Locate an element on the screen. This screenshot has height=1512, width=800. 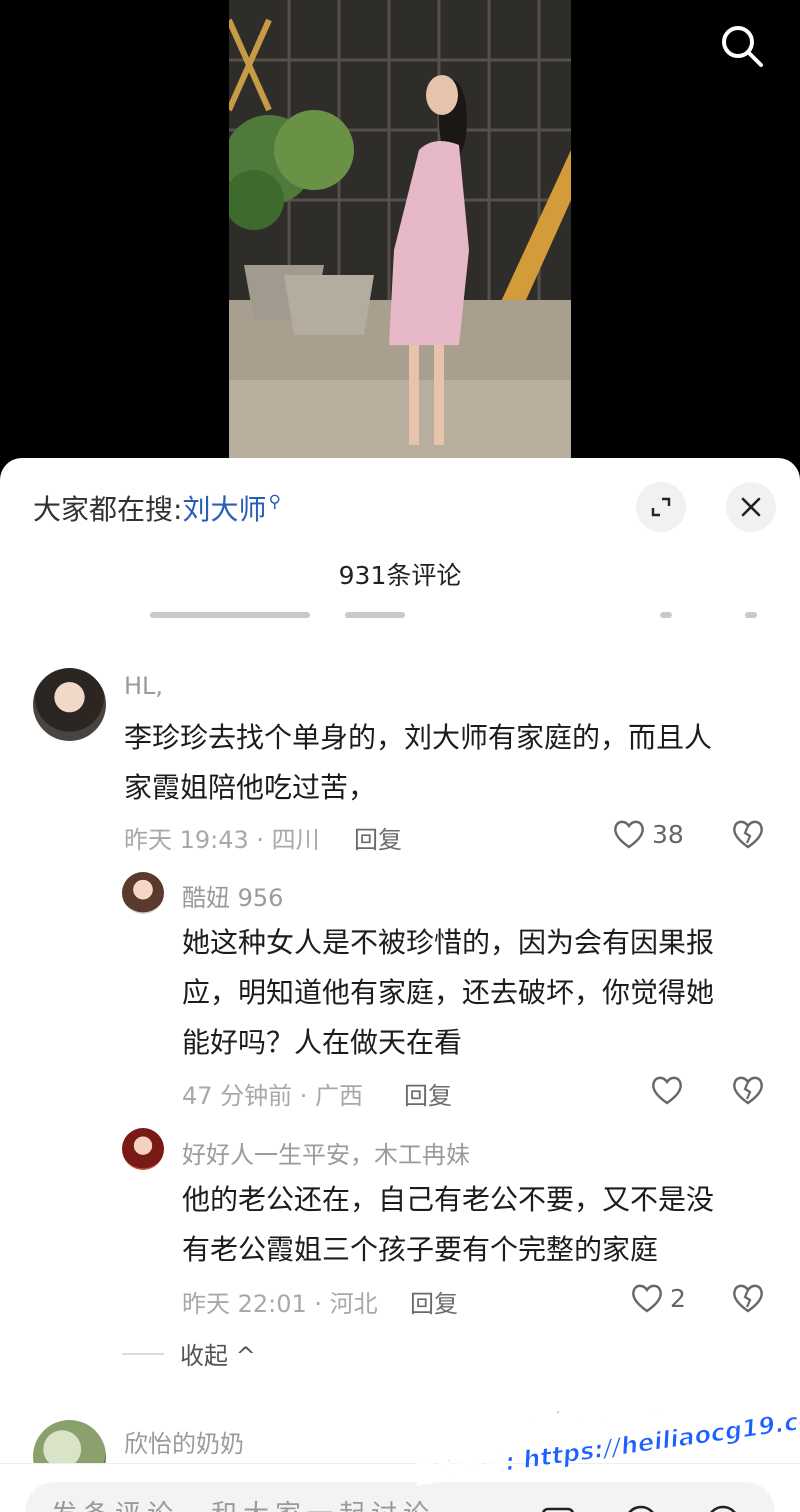
emoji-icon is located at coordinates (723, 1508).